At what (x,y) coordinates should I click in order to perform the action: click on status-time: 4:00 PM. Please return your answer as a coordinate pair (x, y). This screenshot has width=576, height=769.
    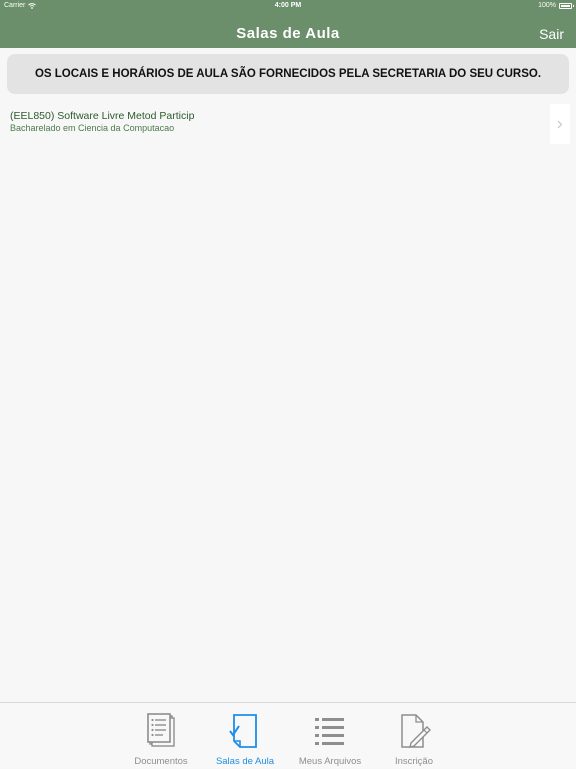
    Looking at the image, I should click on (288, 5).